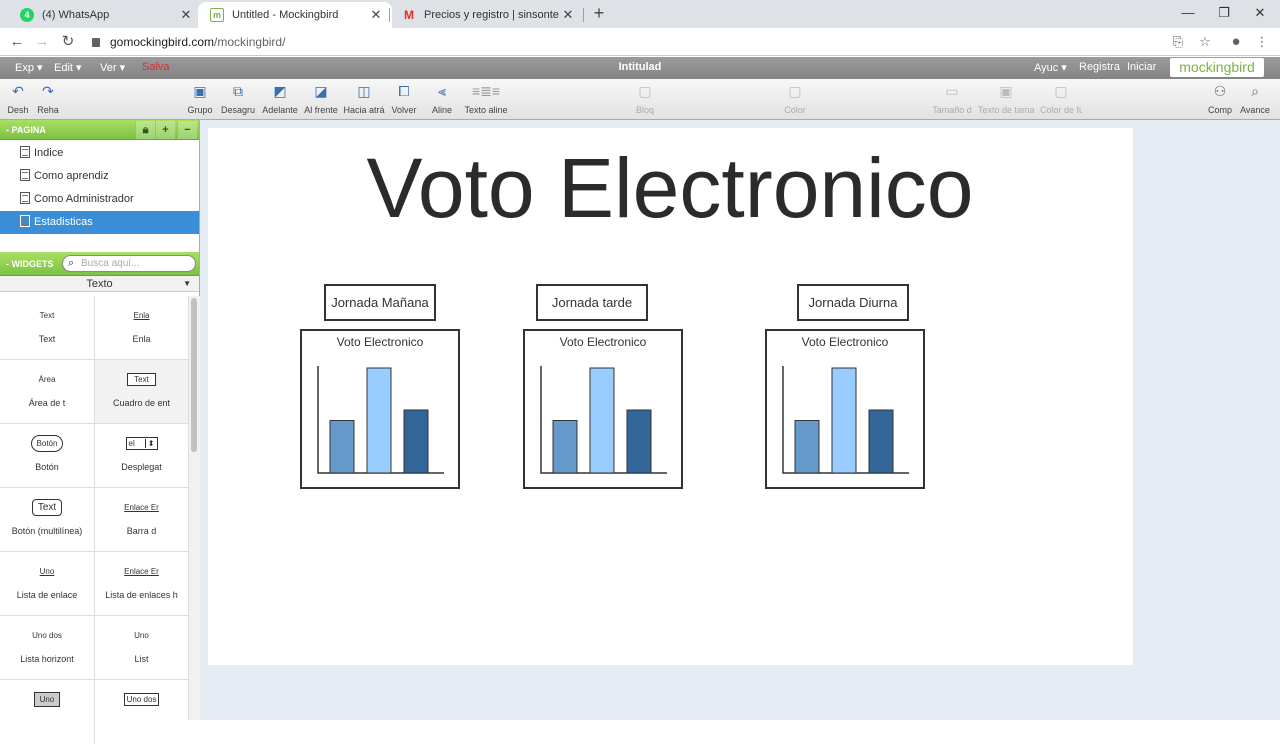 The height and width of the screenshot is (744, 1280). I want to click on menu-login: Iniciar, so click(1141, 67).